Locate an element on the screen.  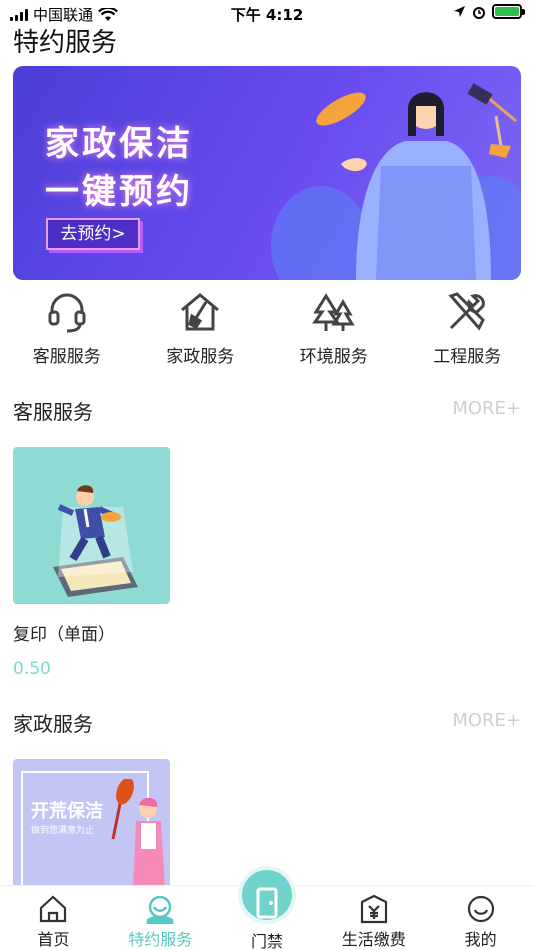
payment-icon is located at coordinates (373, 909).